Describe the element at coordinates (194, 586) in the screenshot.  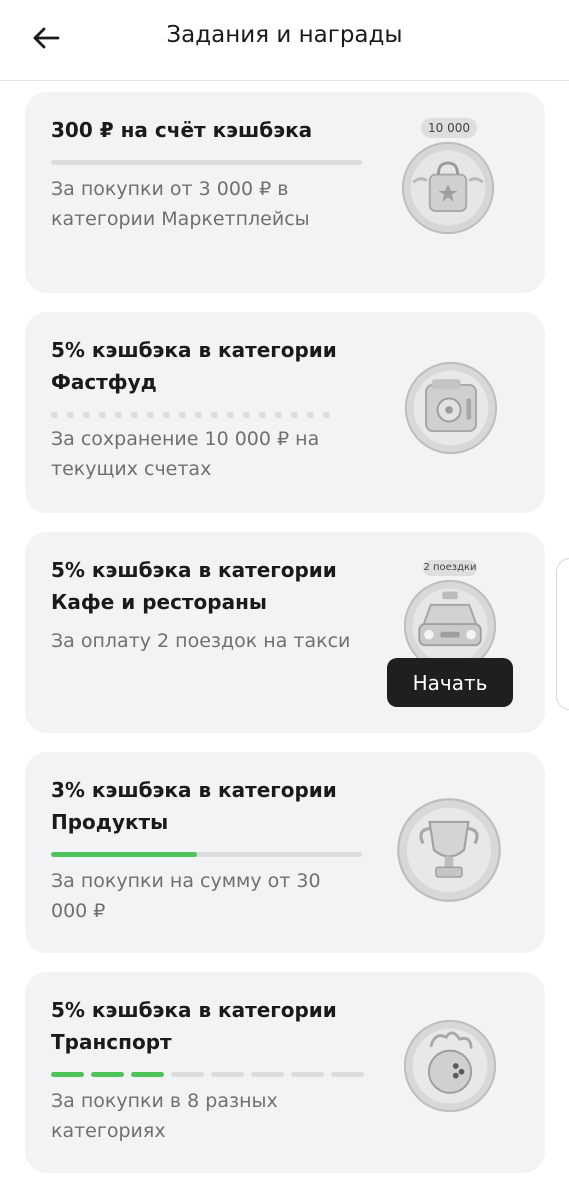
I see `task-title: 5% кэшбэка в категории Кафе и рестораны` at that location.